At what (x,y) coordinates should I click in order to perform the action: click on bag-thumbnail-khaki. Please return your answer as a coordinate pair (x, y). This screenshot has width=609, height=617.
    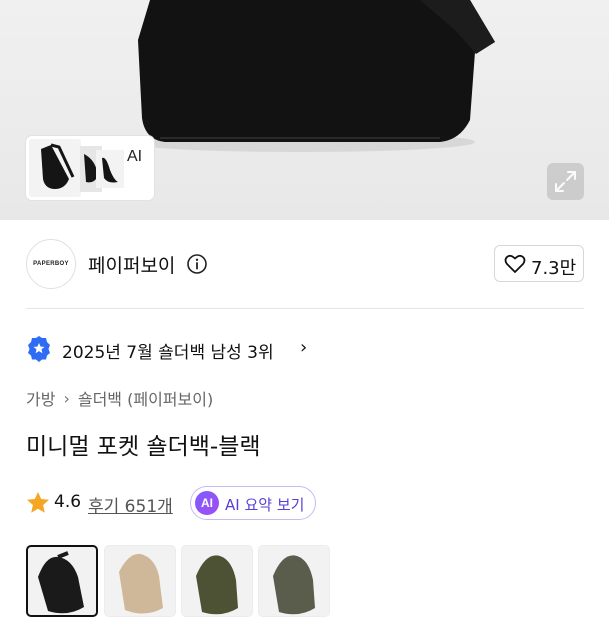
    Looking at the image, I should click on (217, 585).